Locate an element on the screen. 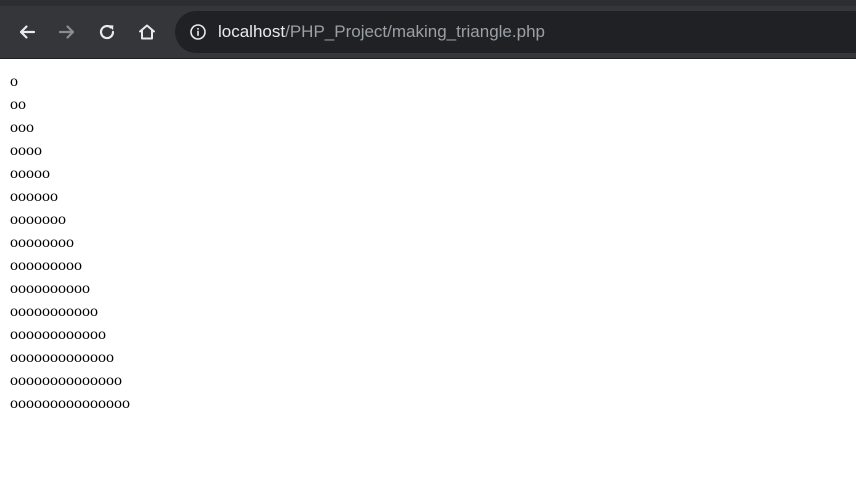 This screenshot has width=856, height=486. back-button is located at coordinates (27, 32).